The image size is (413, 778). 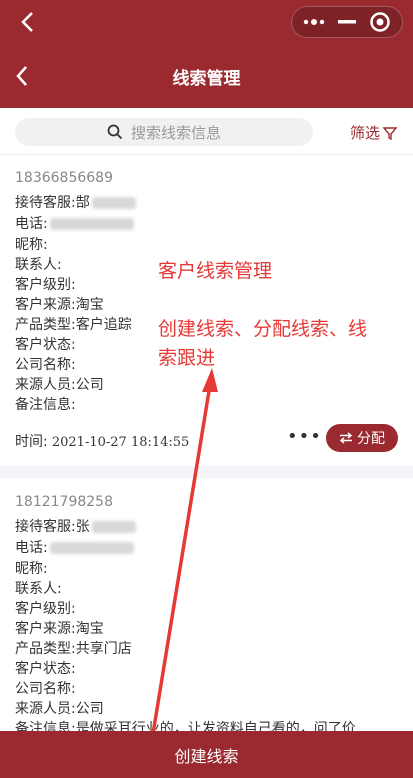 What do you see at coordinates (364, 133) in the screenshot?
I see `filter-label: 筛选` at bounding box center [364, 133].